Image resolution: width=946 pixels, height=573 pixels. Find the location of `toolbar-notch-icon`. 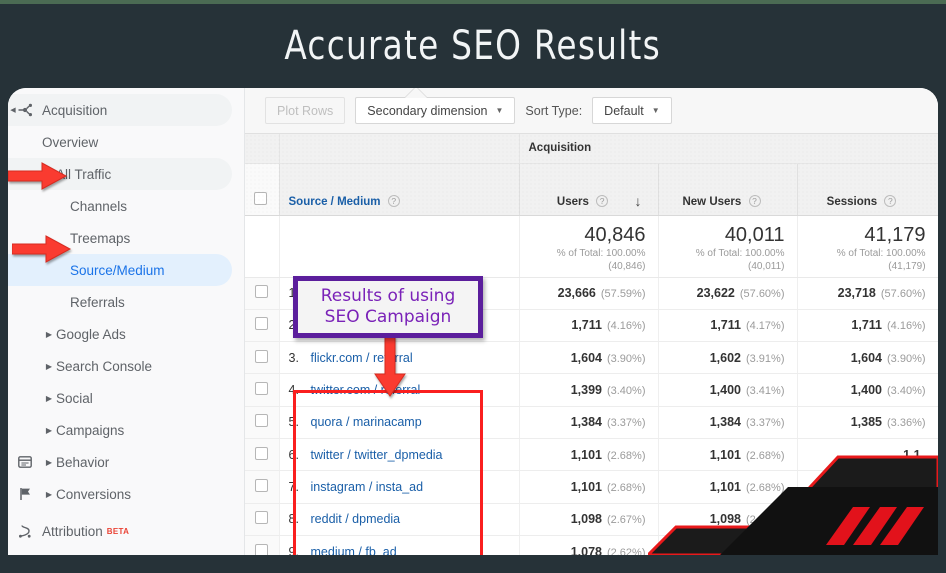

toolbar-notch-icon is located at coordinates (416, 93).